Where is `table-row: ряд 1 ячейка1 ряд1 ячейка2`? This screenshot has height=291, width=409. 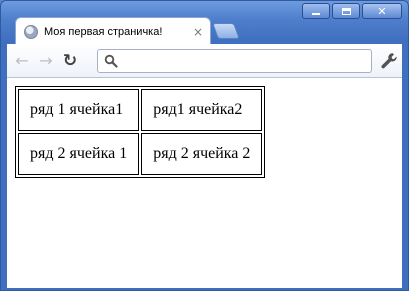
table-row: ряд 1 ячейка1 ряд1 ячейка2 is located at coordinates (140, 110).